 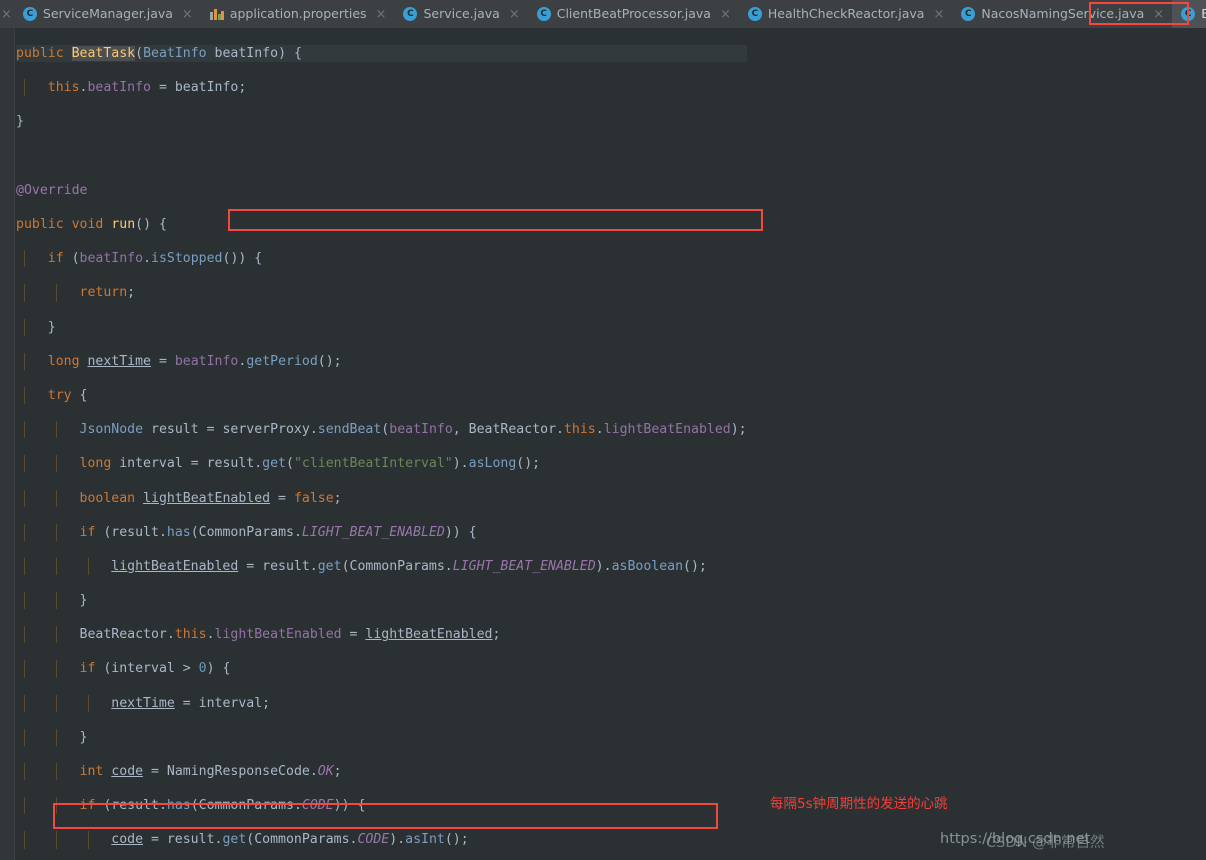 What do you see at coordinates (381, 293) in the screenshot?
I see `code-line: return;` at bounding box center [381, 293].